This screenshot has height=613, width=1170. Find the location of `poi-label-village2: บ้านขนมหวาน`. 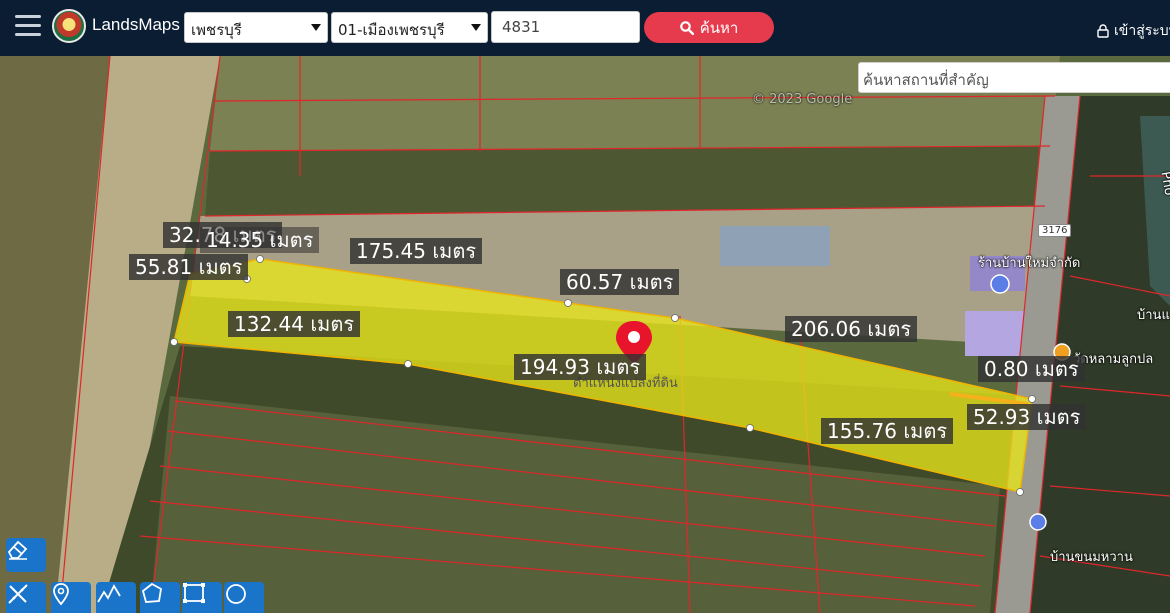

poi-label-village2: บ้านขนมหวาน is located at coordinates (1091, 556).